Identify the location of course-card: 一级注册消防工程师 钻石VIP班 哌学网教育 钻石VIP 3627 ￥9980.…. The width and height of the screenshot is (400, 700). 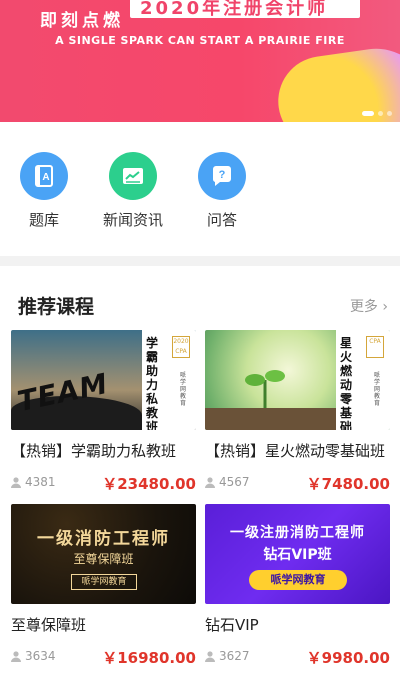
(297, 585).